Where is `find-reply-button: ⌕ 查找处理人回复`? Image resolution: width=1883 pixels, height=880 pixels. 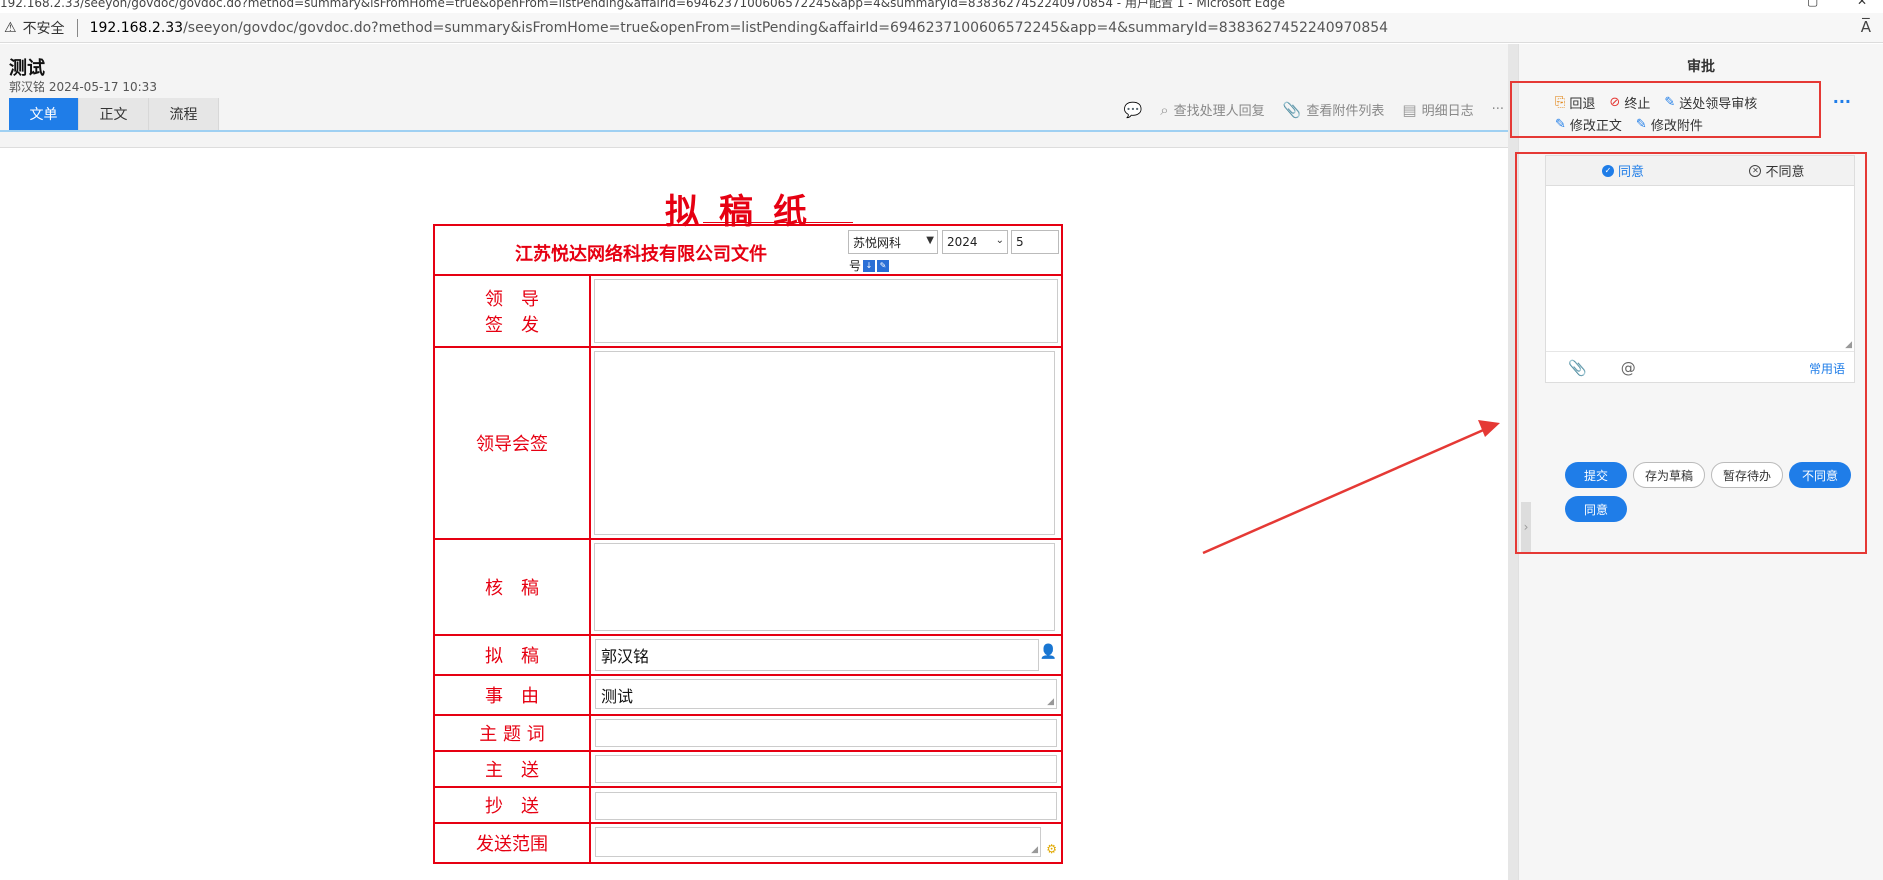
find-reply-button: ⌕ 查找处理人回复 is located at coordinates (1212, 110).